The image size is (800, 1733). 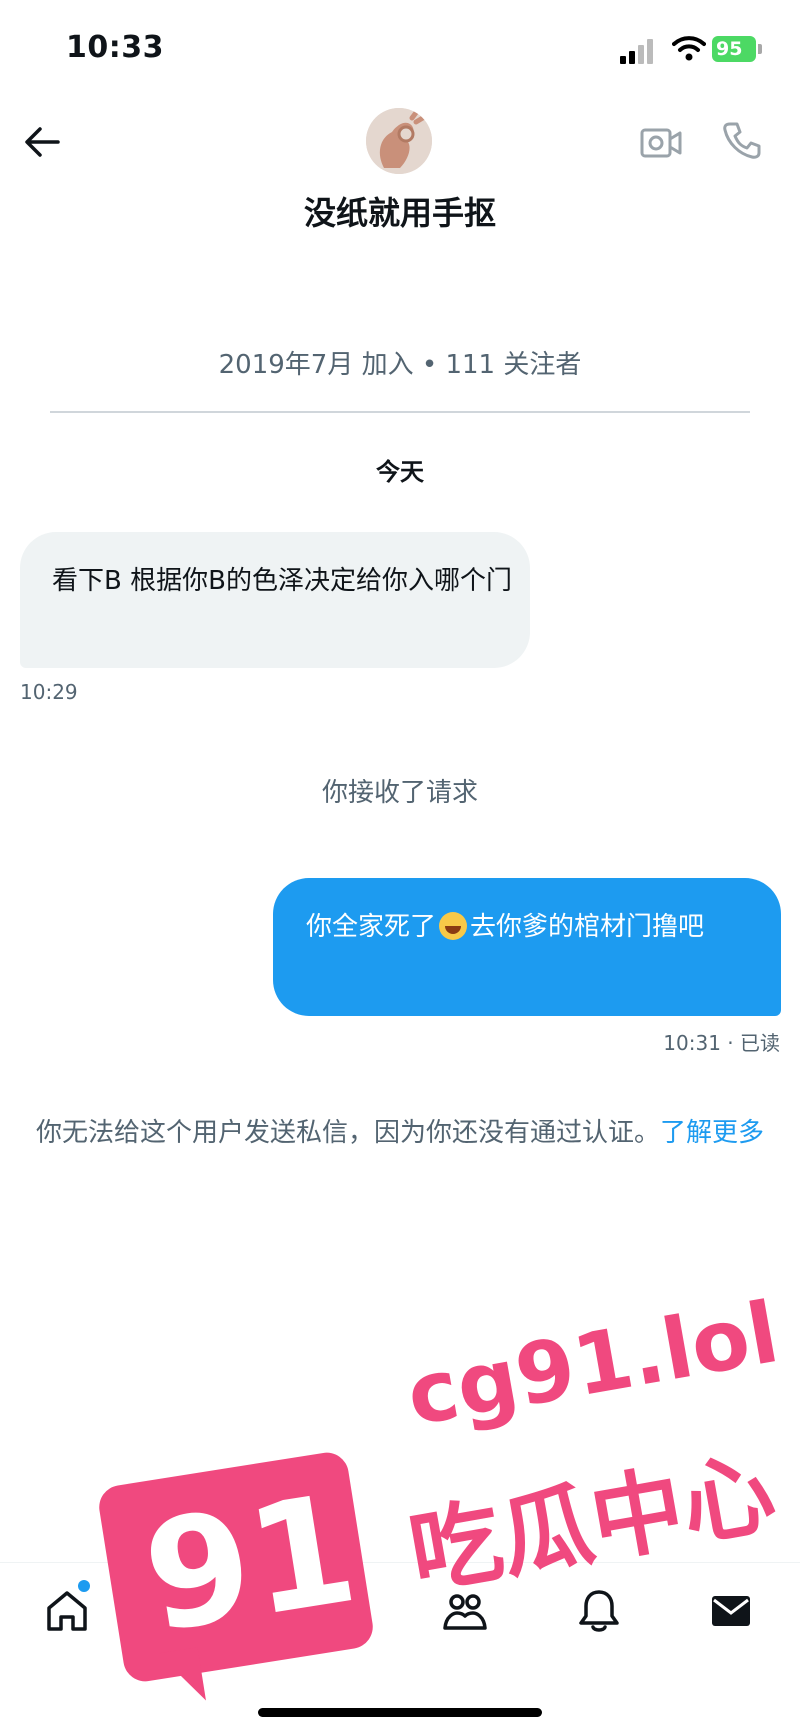 I want to click on request-accepted-notice: 你接收了请求, so click(x=399, y=793).